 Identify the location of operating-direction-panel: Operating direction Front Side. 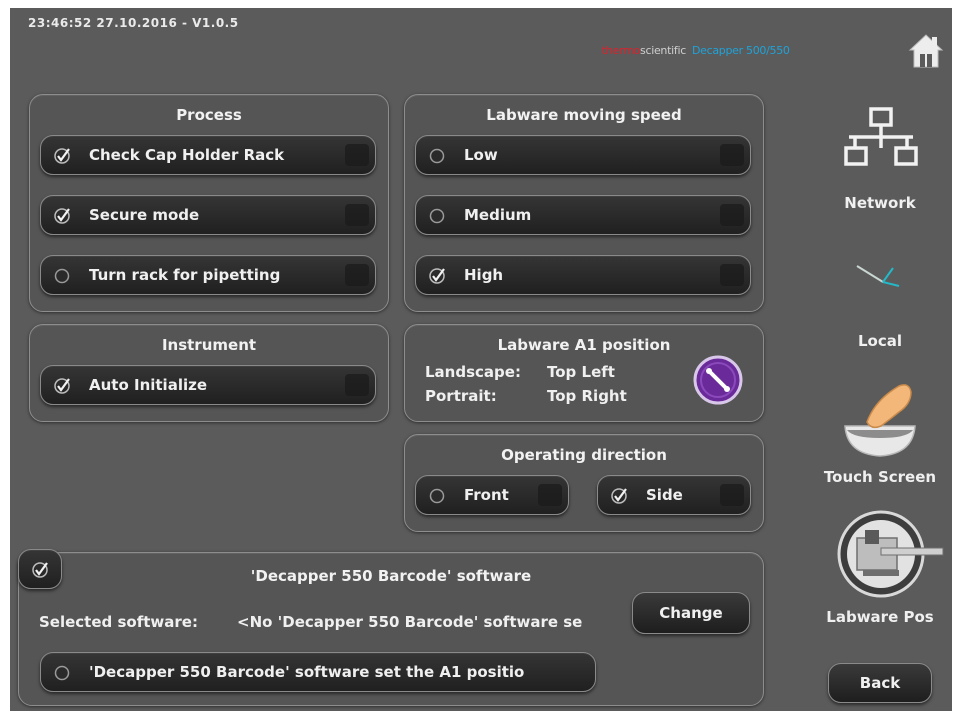
(584, 483).